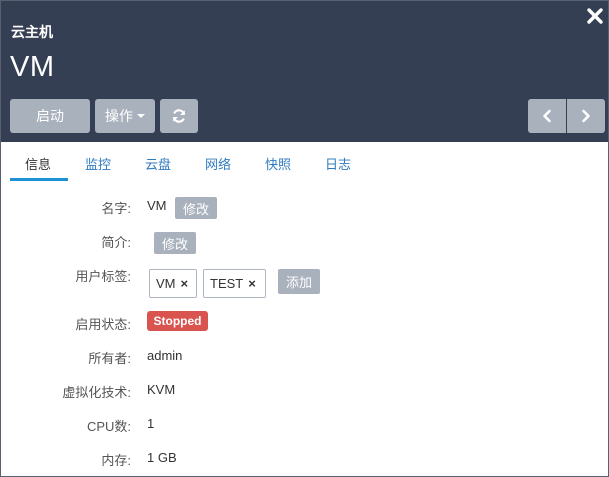 This screenshot has height=477, width=609. What do you see at coordinates (119, 116) in the screenshot?
I see `operations-button-label: 操作` at bounding box center [119, 116].